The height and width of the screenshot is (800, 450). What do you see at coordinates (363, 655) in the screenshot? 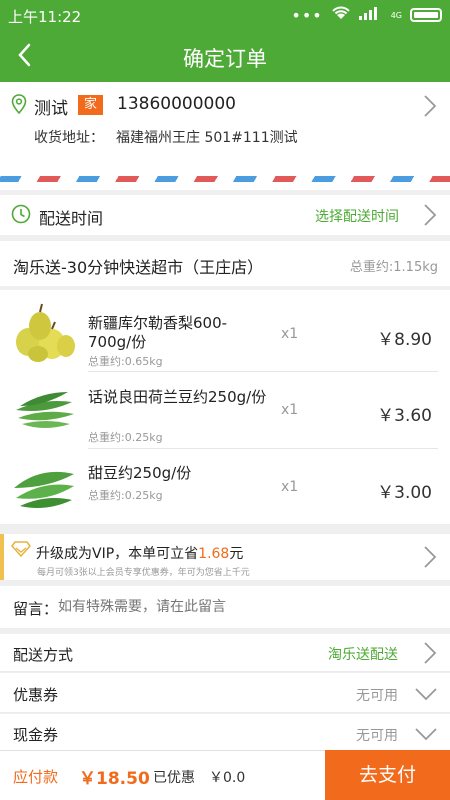
I see `delivery-method-value: 淘乐送配送` at bounding box center [363, 655].